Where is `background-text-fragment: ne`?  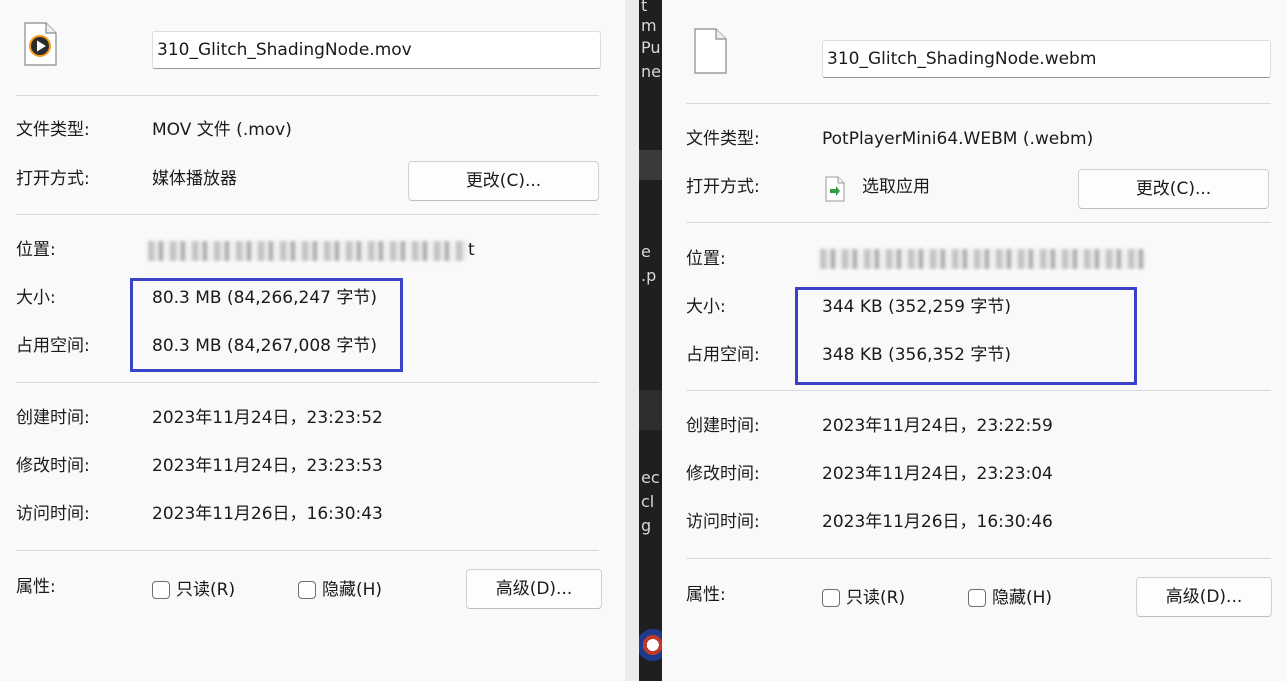
background-text-fragment: ne is located at coordinates (651, 71).